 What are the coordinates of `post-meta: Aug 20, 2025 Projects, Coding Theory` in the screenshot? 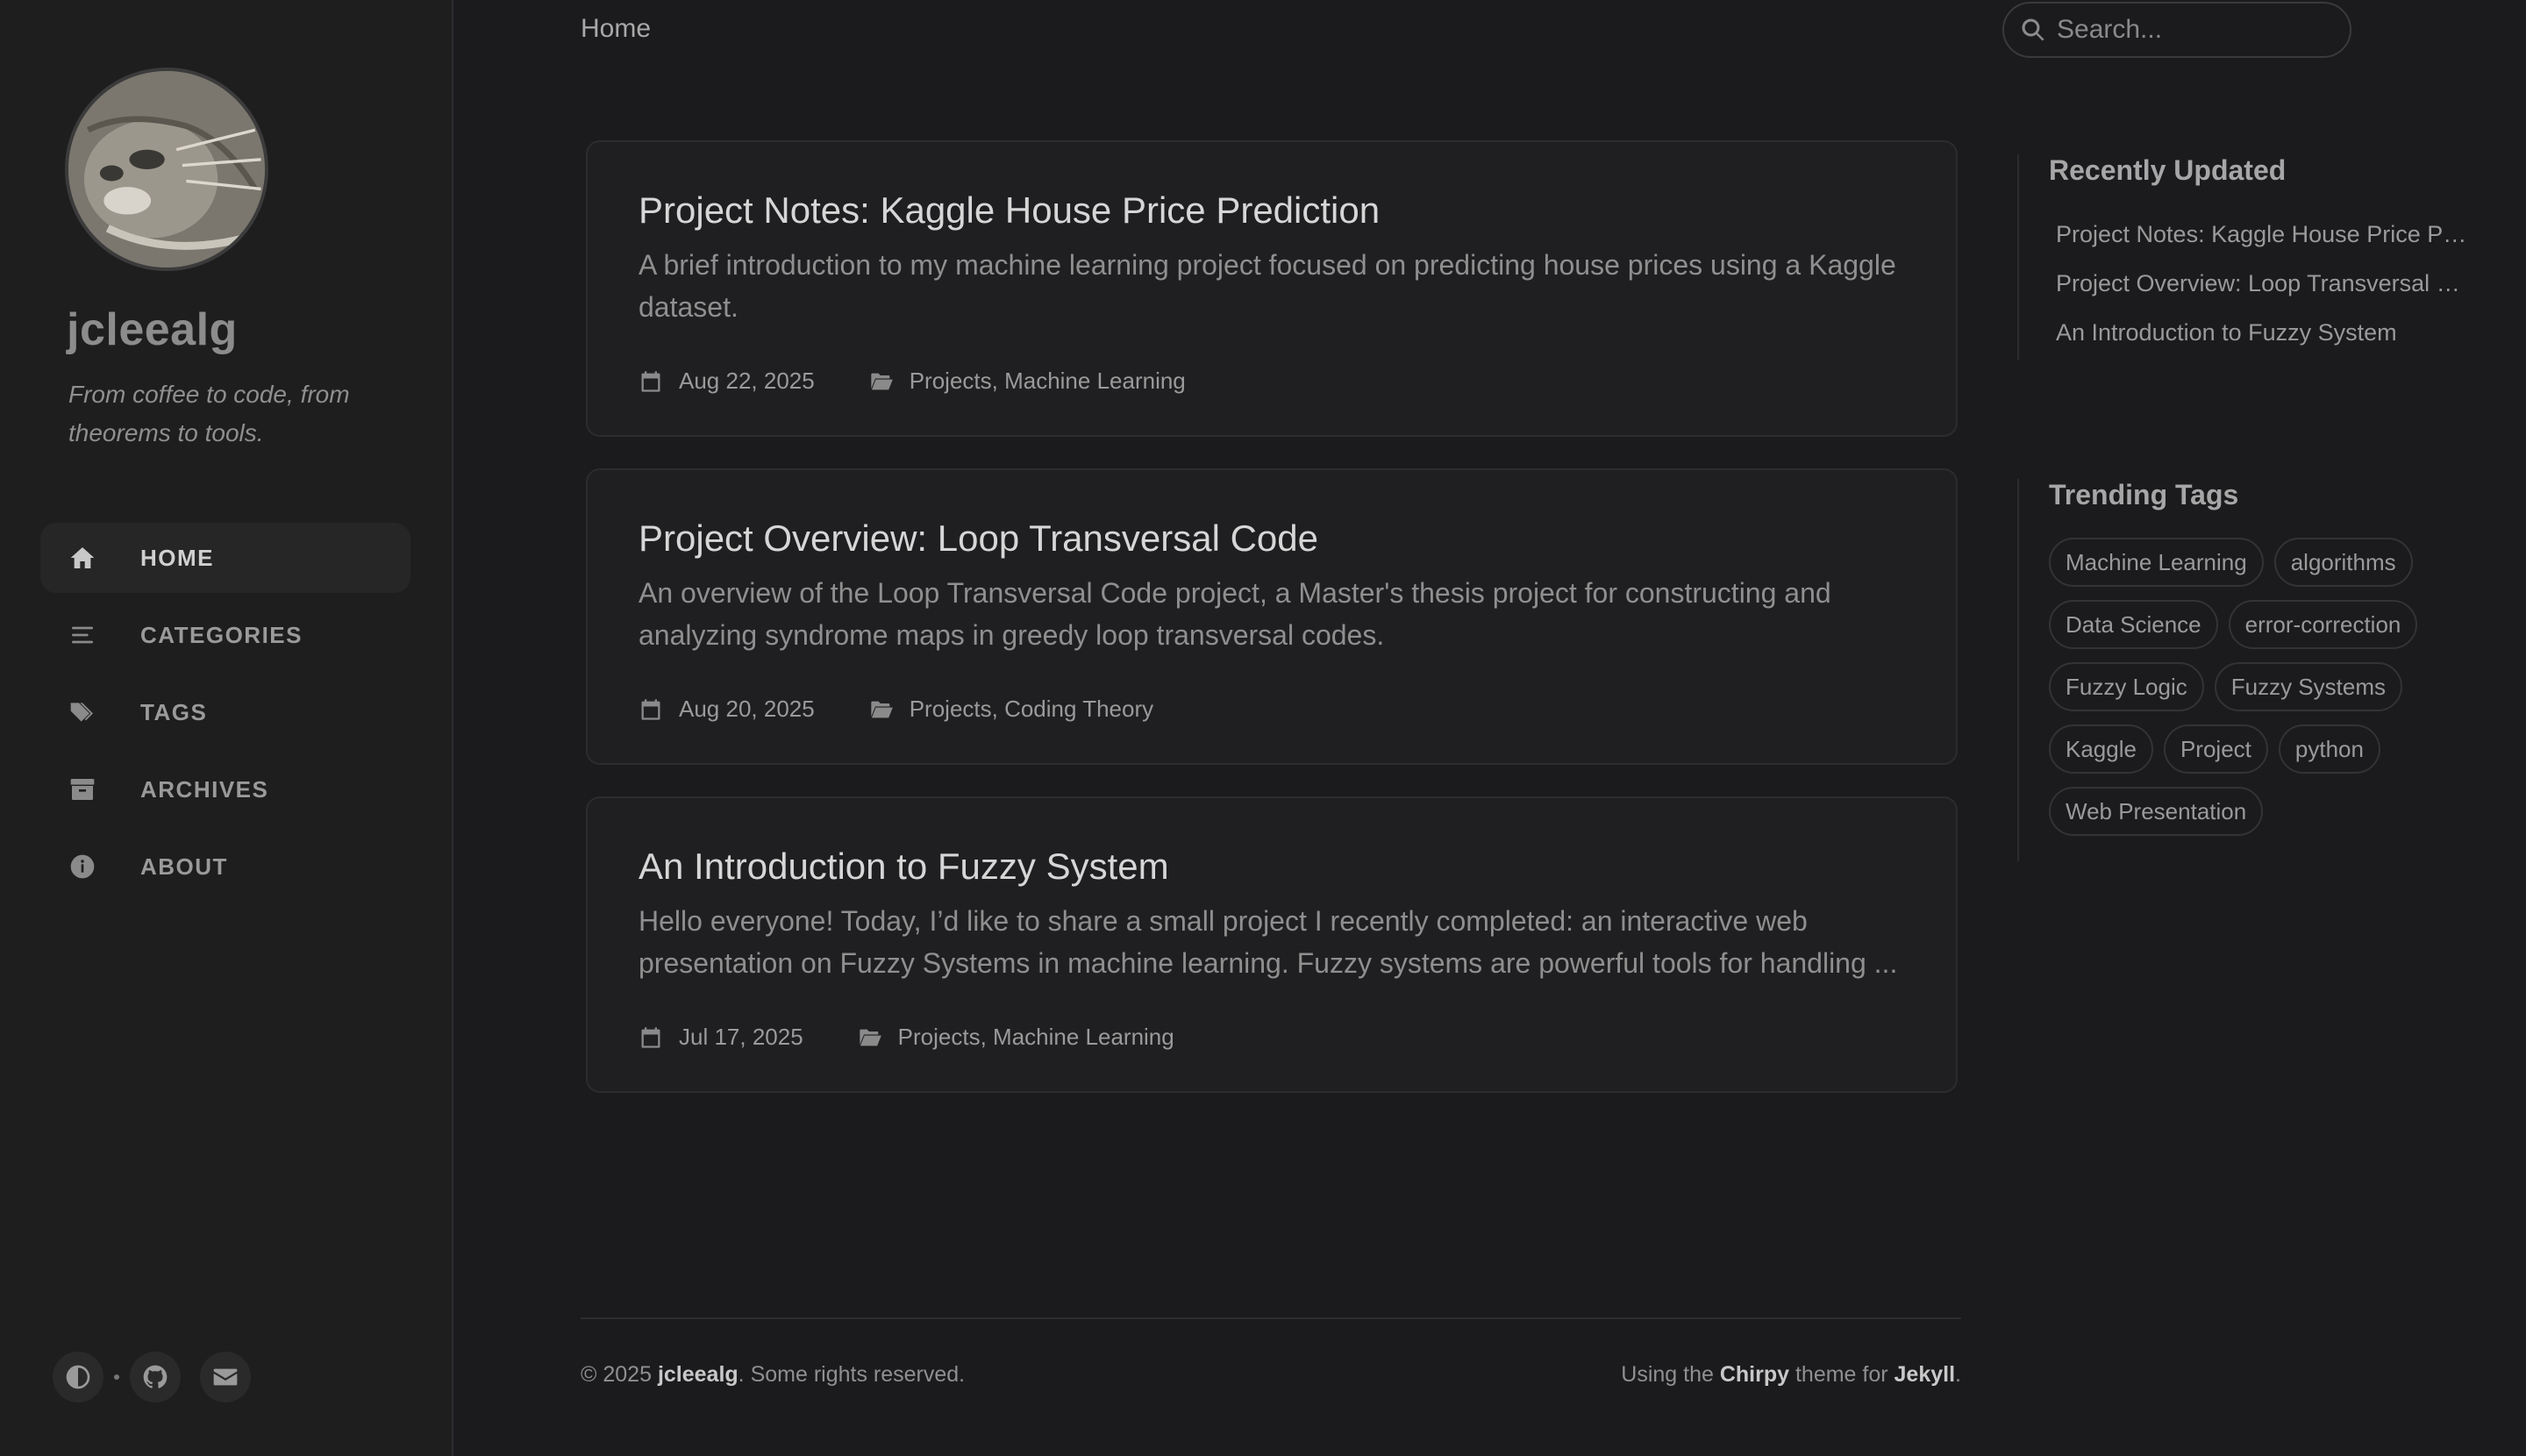 It's located at (923, 709).